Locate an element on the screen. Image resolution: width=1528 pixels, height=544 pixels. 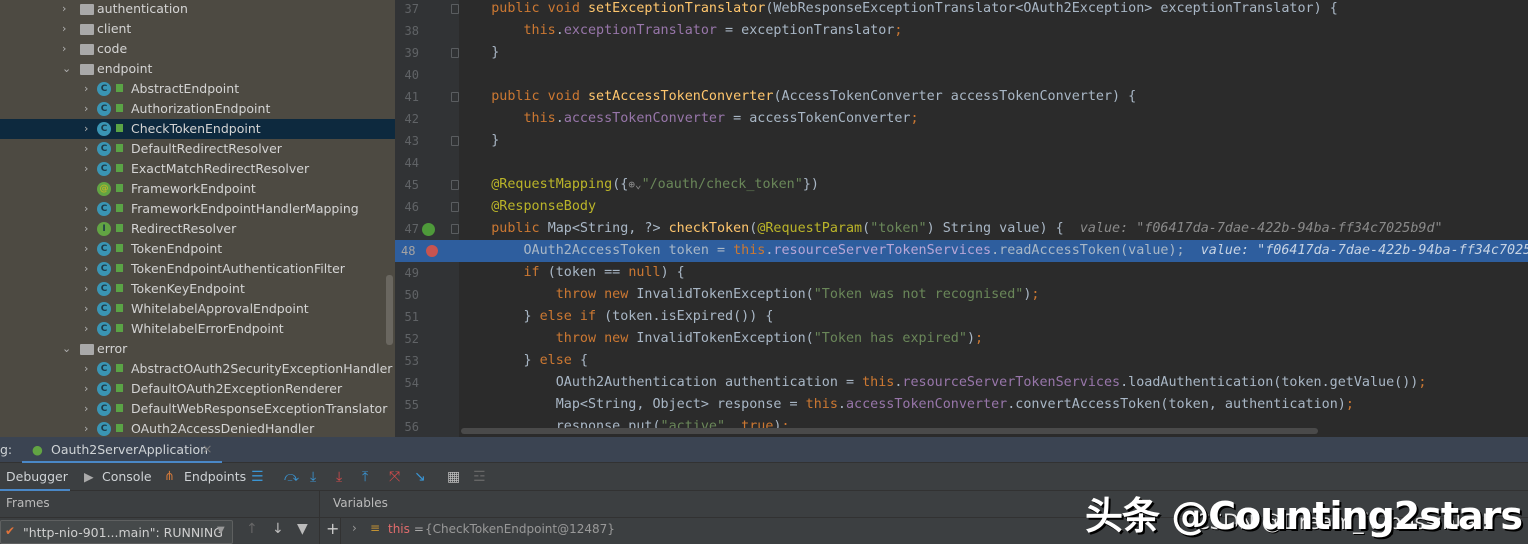
tree-item: › C DefaultOAuth2ExceptionRenderer is located at coordinates (197, 389).